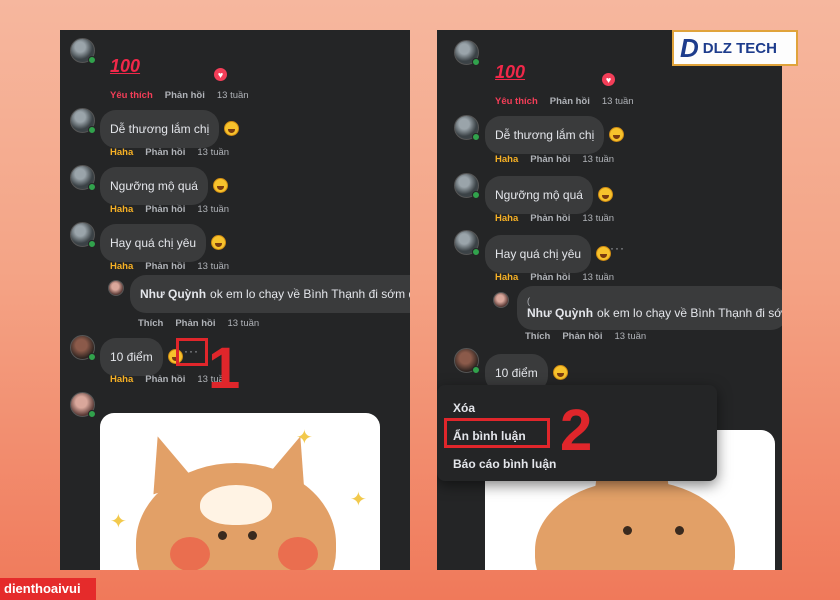  I want to click on dog-forehead, so click(236, 505).